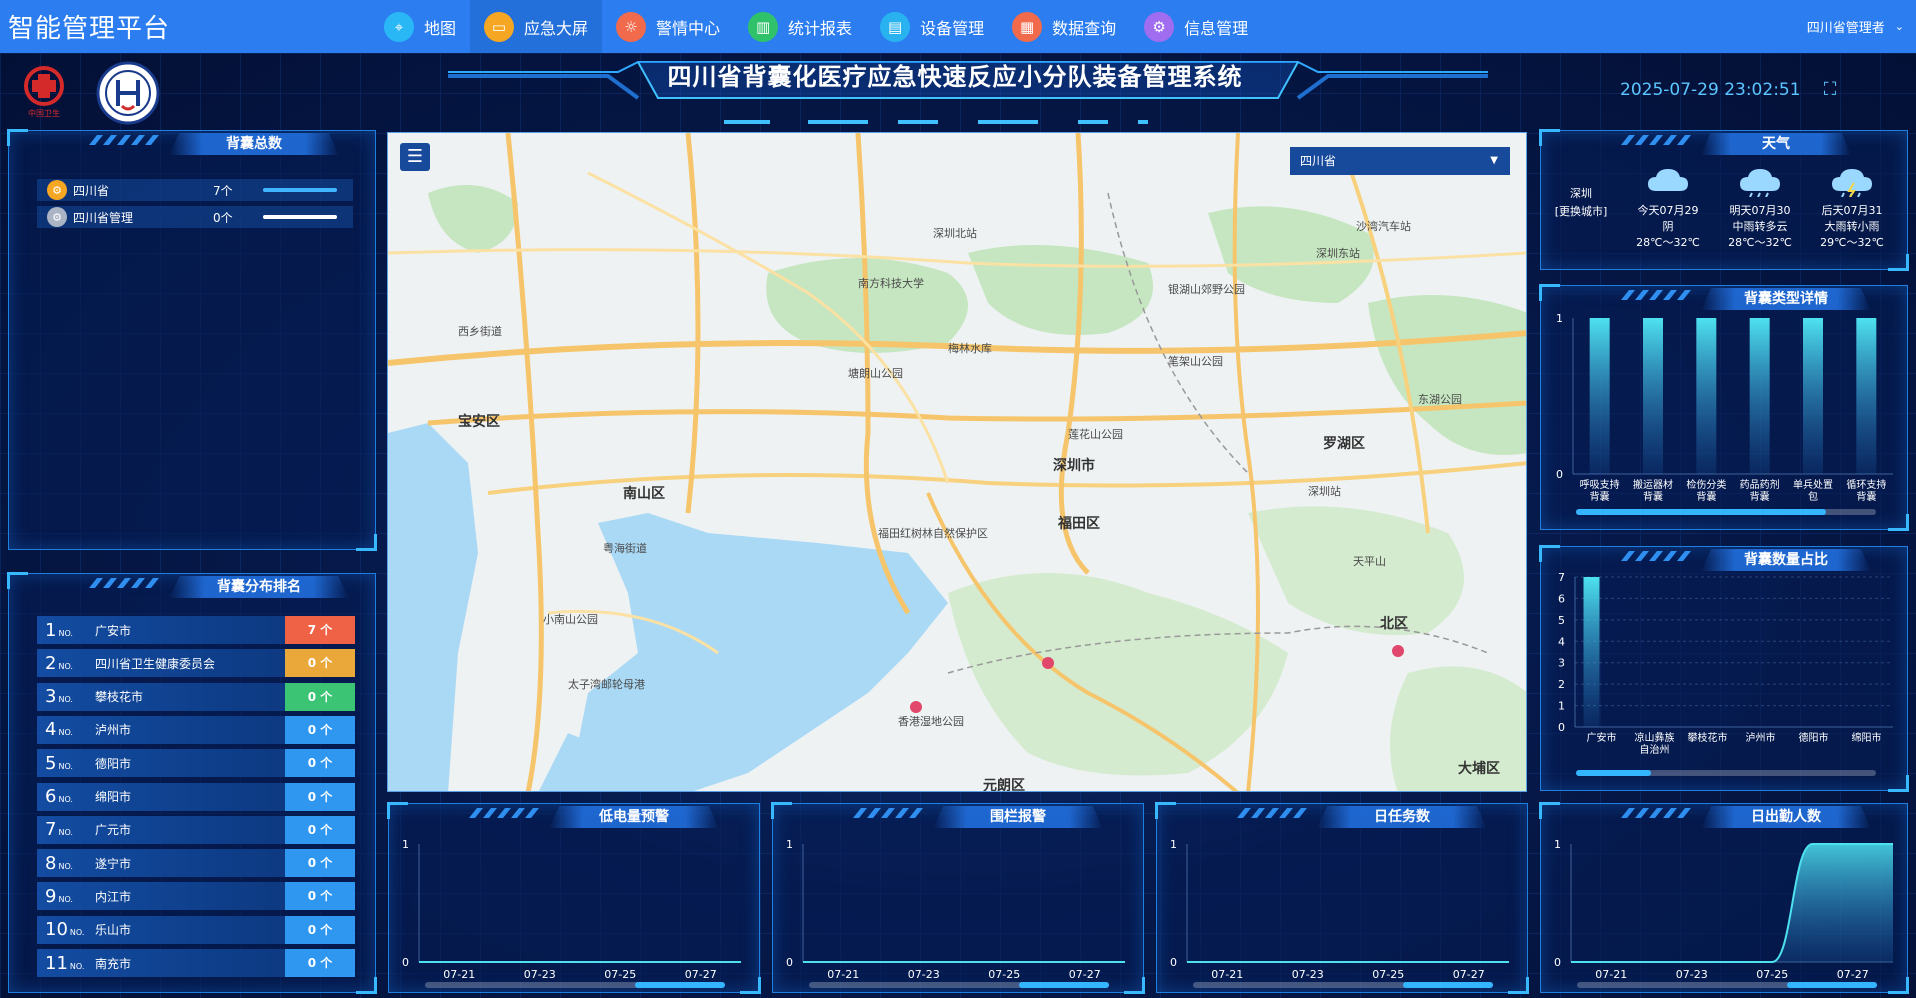 The height and width of the screenshot is (998, 1916). What do you see at coordinates (91, 190) in the screenshot?
I see `total-row-name: 四川省` at bounding box center [91, 190].